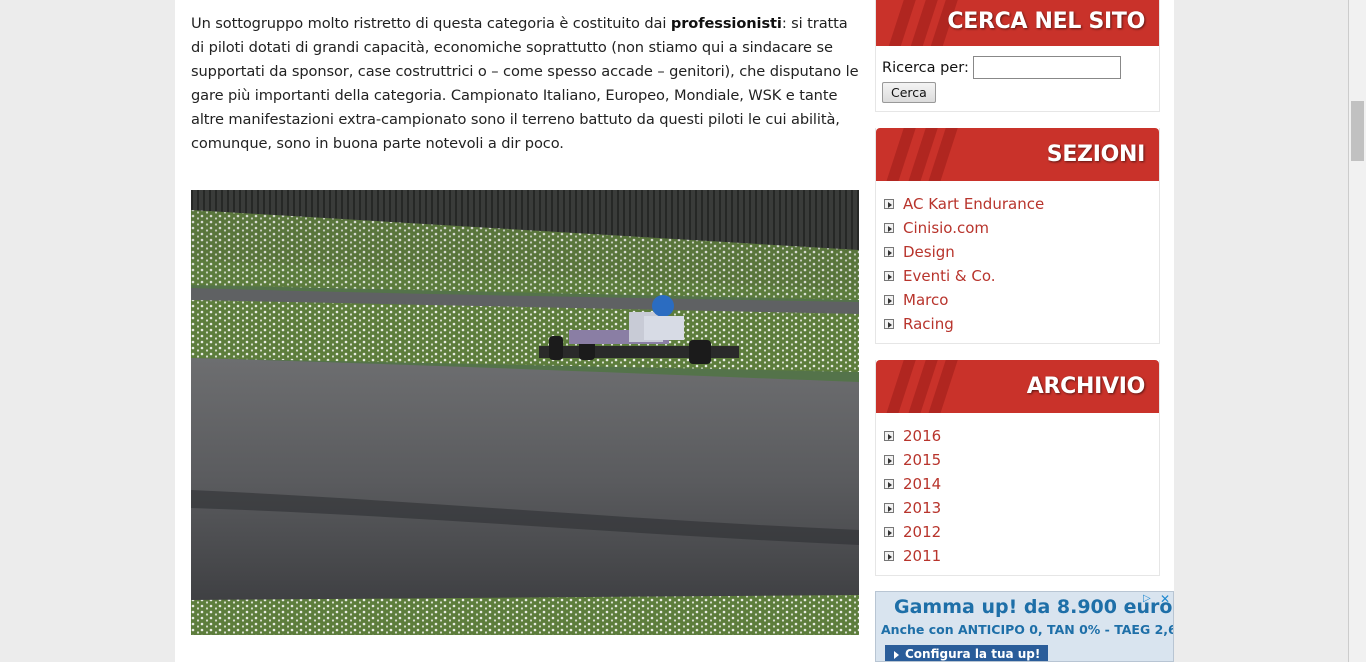 This screenshot has width=1366, height=662. Describe the element at coordinates (1021, 300) in the screenshot. I see `list-item: Marco` at that location.